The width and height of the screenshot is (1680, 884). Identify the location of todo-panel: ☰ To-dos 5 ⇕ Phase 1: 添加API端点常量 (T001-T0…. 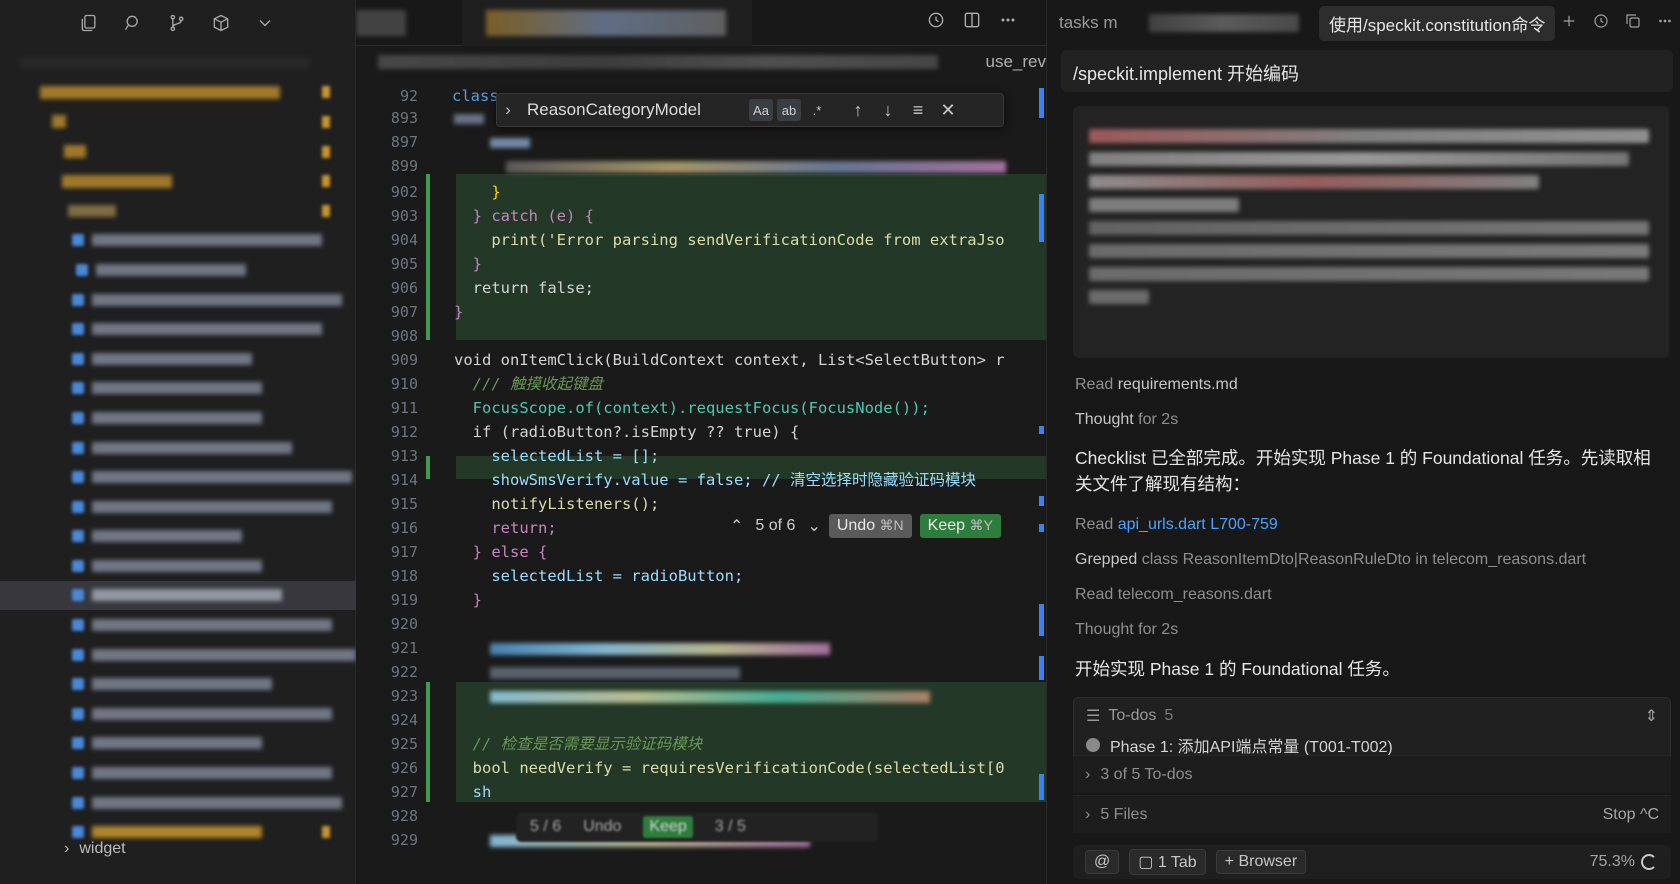
(1372, 729).